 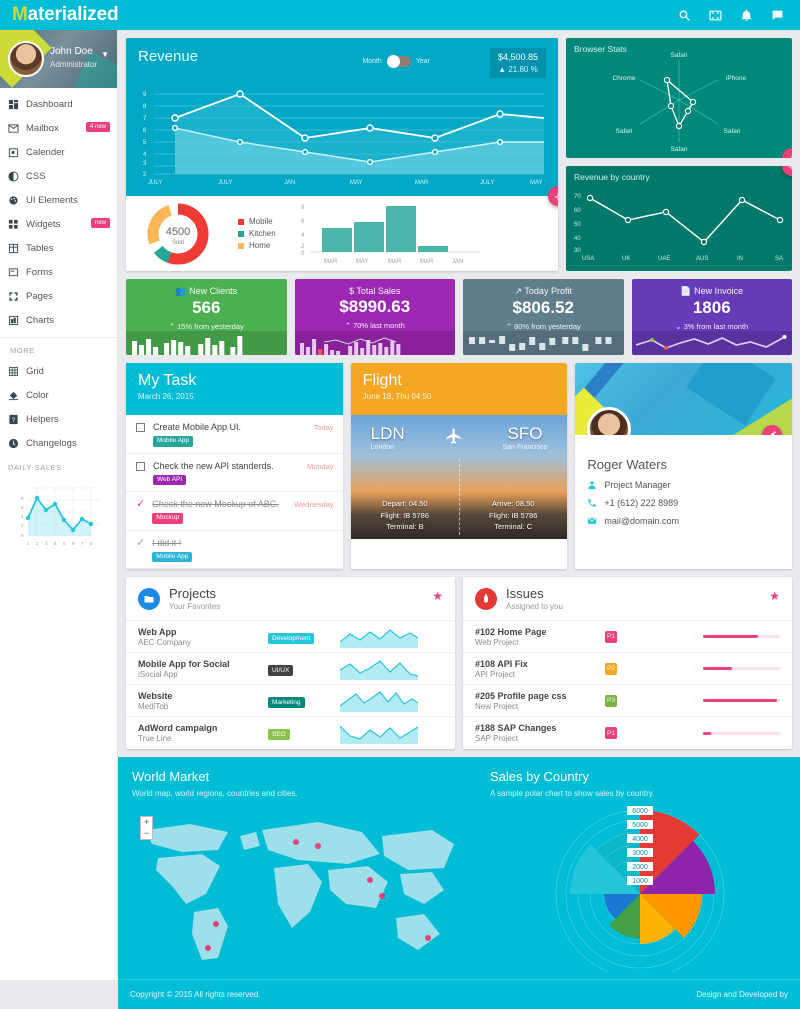 I want to click on depart-terminal: Terminal: B, so click(x=405, y=527).